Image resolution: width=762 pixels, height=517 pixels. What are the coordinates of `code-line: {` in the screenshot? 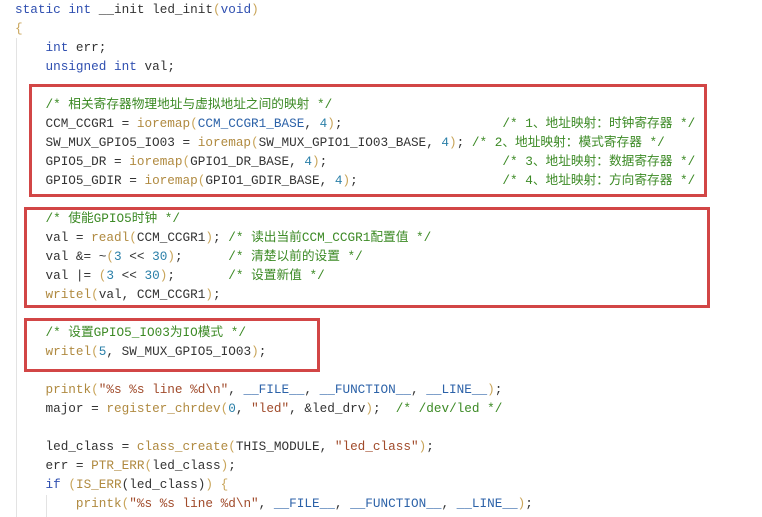 It's located at (355, 28).